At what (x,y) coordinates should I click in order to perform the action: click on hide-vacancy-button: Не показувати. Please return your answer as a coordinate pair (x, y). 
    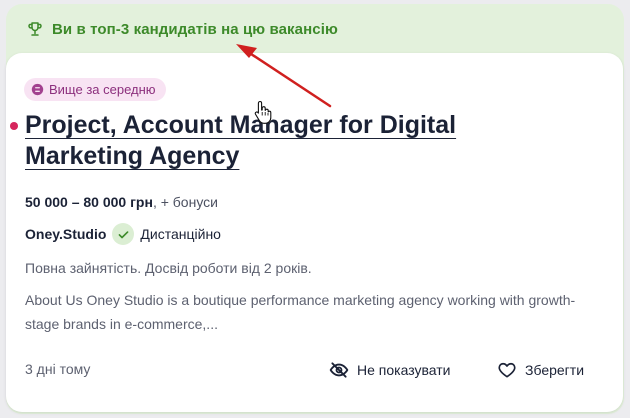
    Looking at the image, I should click on (389, 370).